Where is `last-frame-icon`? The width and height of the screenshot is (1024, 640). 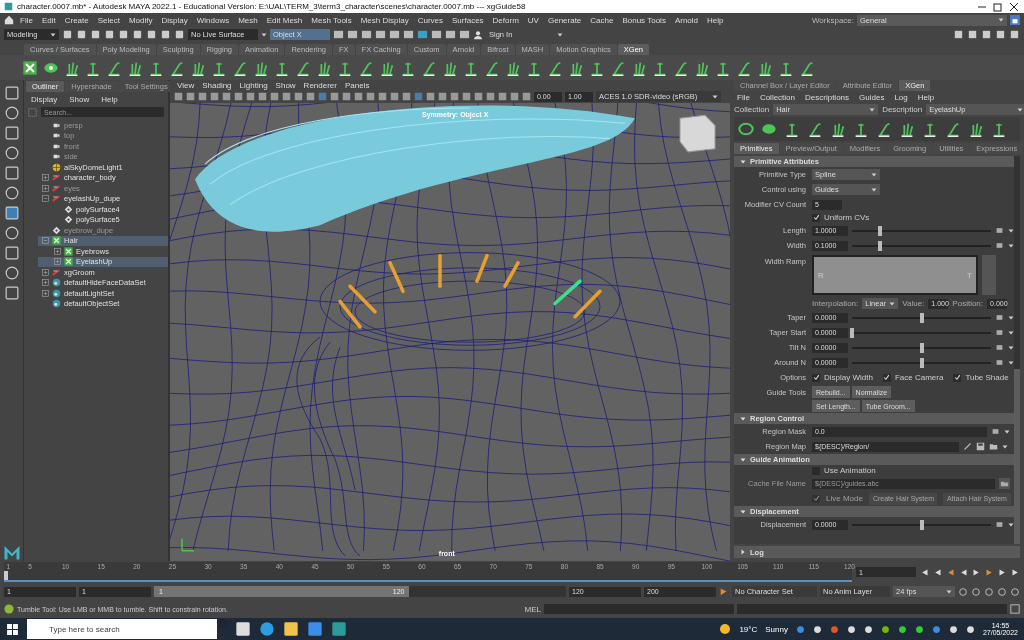 last-frame-icon is located at coordinates (1015, 572).